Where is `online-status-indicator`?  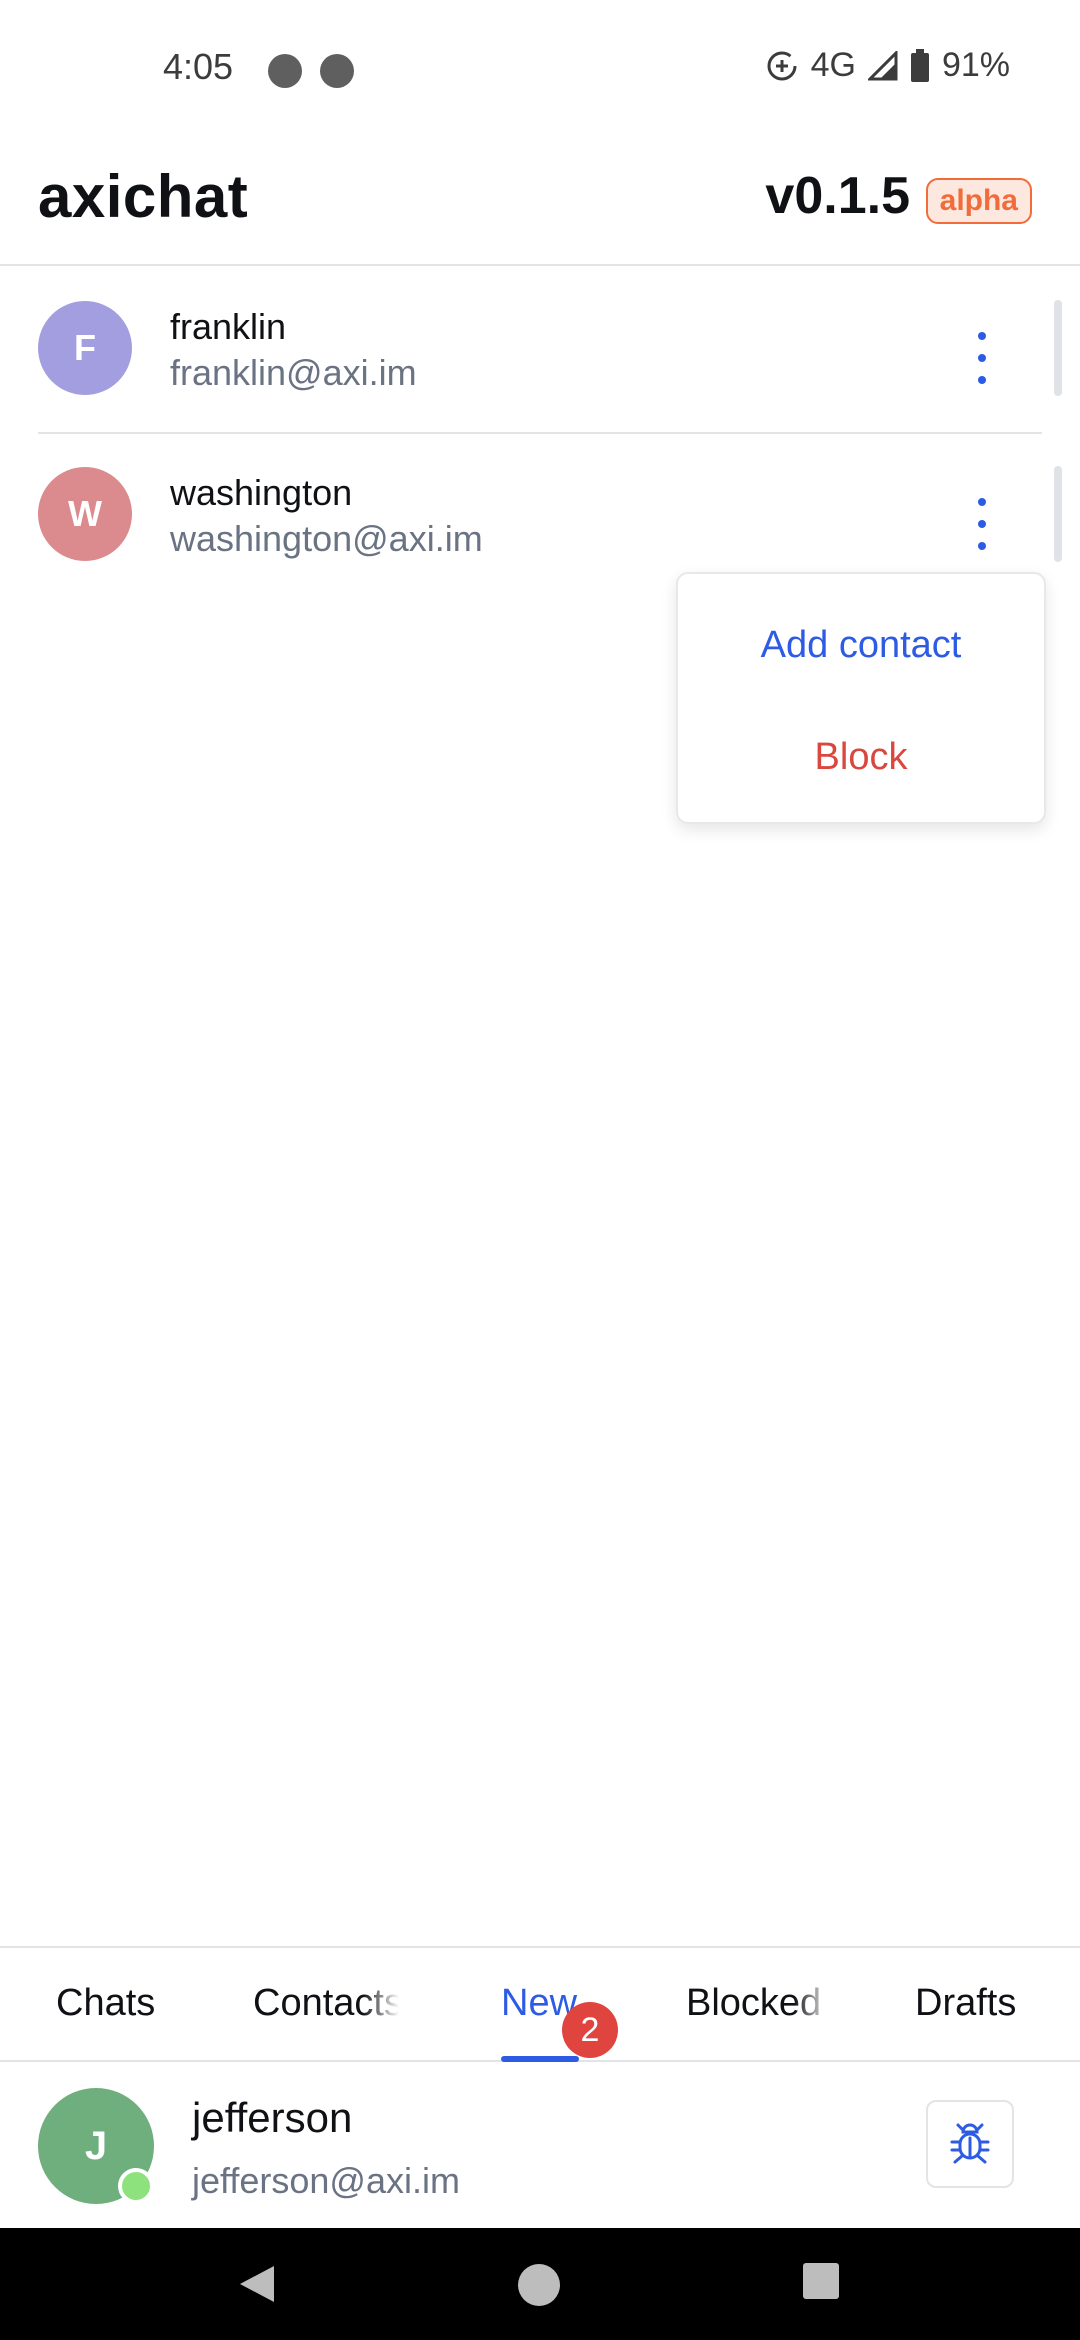
online-status-indicator is located at coordinates (136, 2186).